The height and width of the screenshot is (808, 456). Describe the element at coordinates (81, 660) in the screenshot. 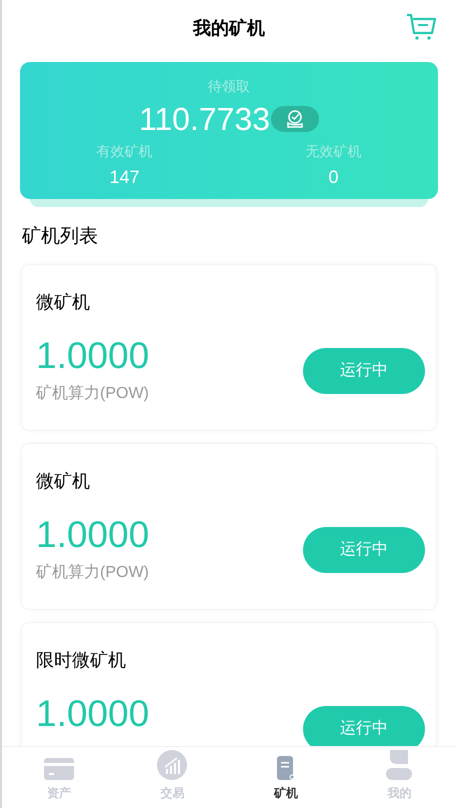

I see `miner-name: 限时微矿机` at that location.